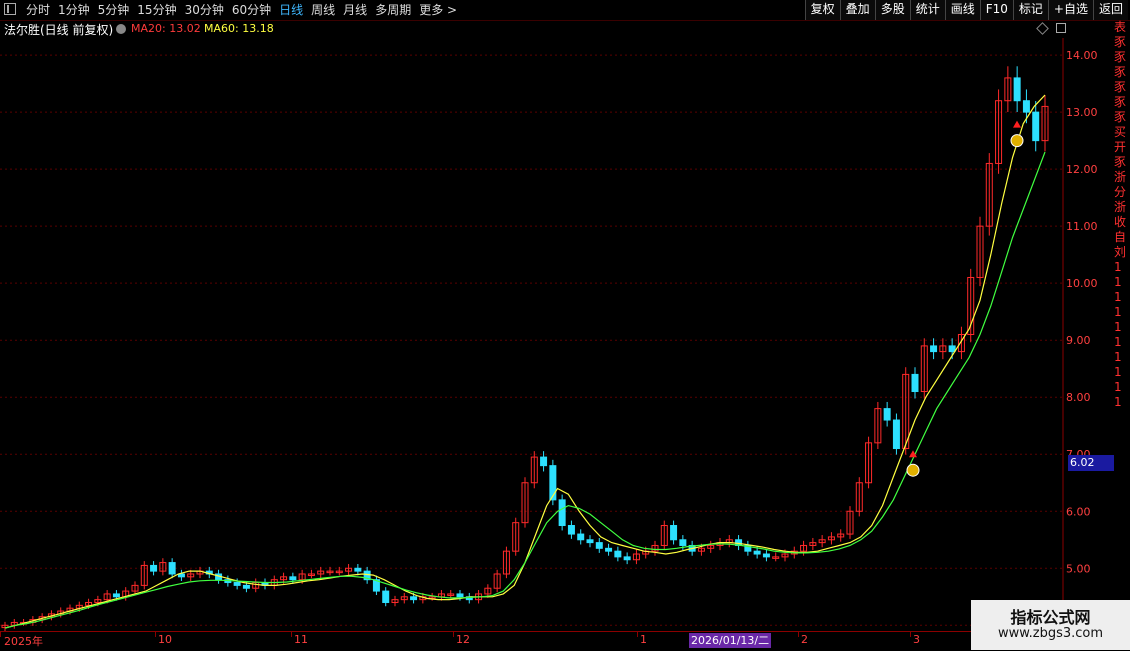 Image resolution: width=1130 pixels, height=651 pixels. I want to click on tab-intraday: 分时, so click(38, 10).